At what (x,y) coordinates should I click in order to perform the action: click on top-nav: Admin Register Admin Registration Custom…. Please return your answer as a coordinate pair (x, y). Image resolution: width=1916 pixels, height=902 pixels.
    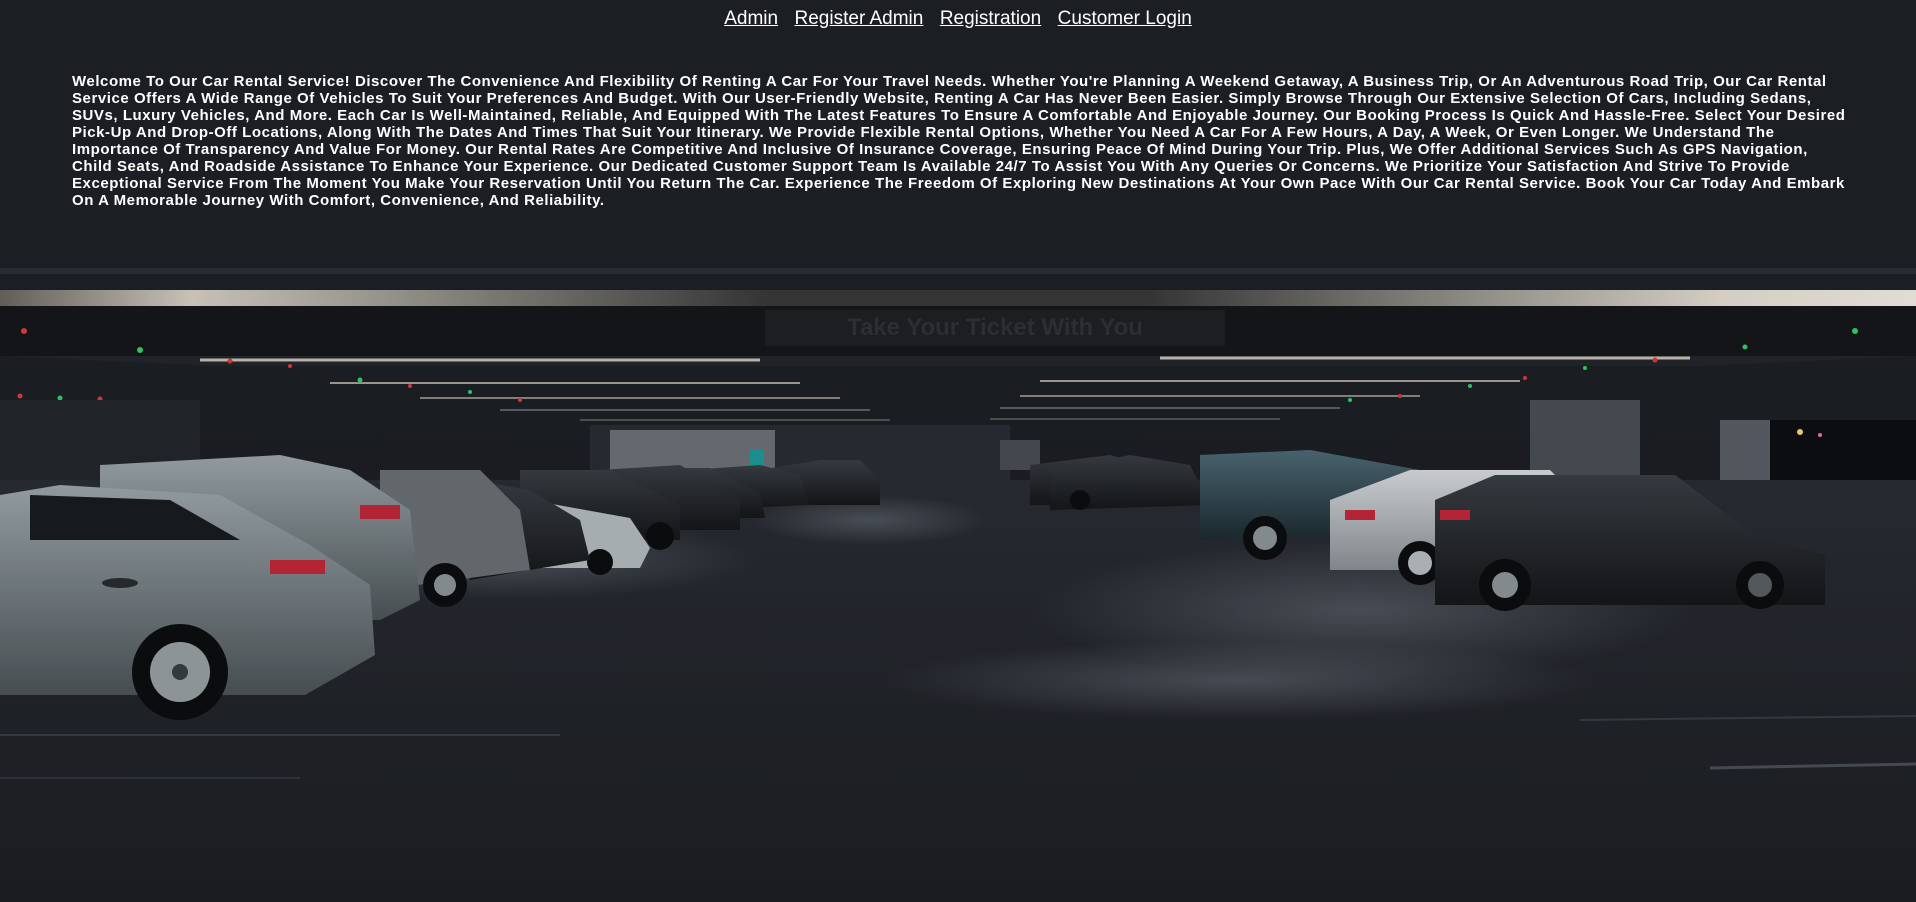
    Looking at the image, I should click on (958, 19).